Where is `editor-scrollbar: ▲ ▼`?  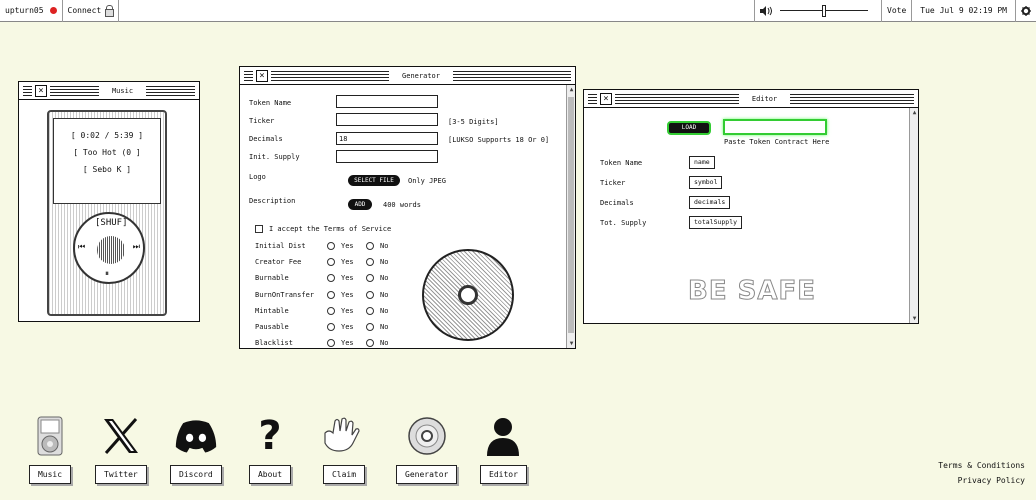 editor-scrollbar: ▲ ▼ is located at coordinates (913, 215).